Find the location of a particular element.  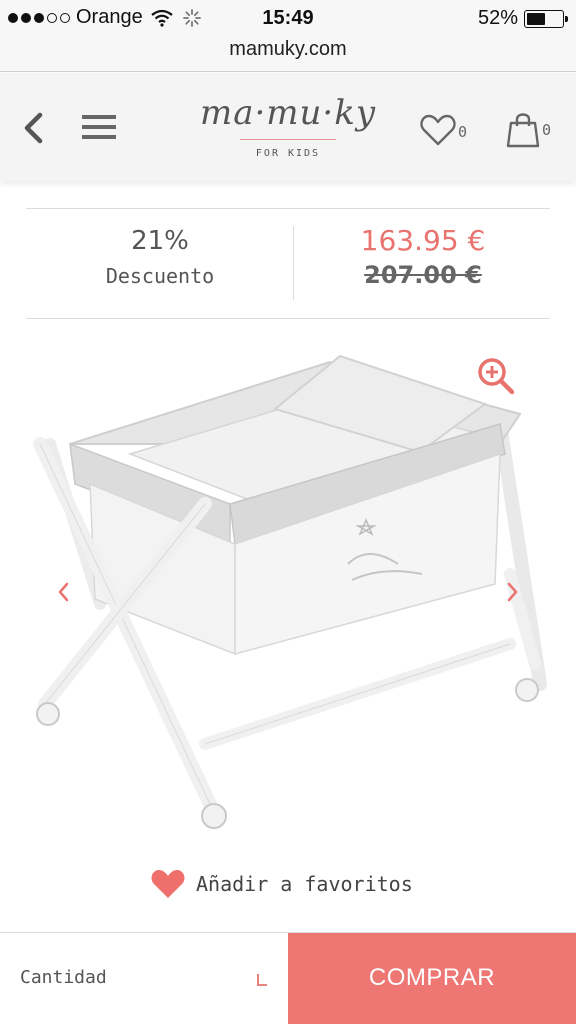

discount-percent: 21% is located at coordinates (160, 241).